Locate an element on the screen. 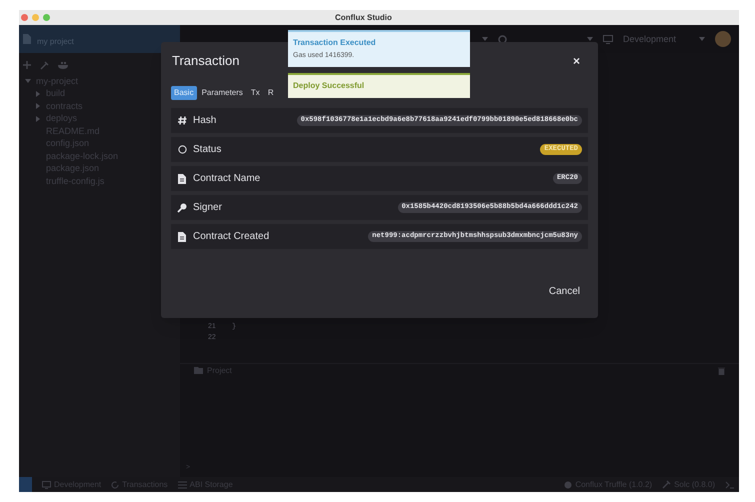 The width and height of the screenshot is (755, 502). toast-title: Deploy Successful is located at coordinates (329, 86).